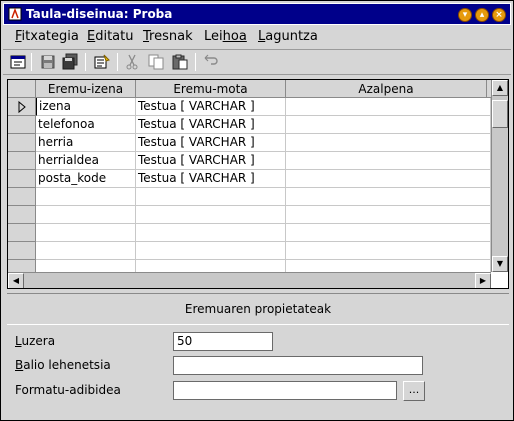 The image size is (514, 421). I want to click on default-value-input, so click(298, 365).